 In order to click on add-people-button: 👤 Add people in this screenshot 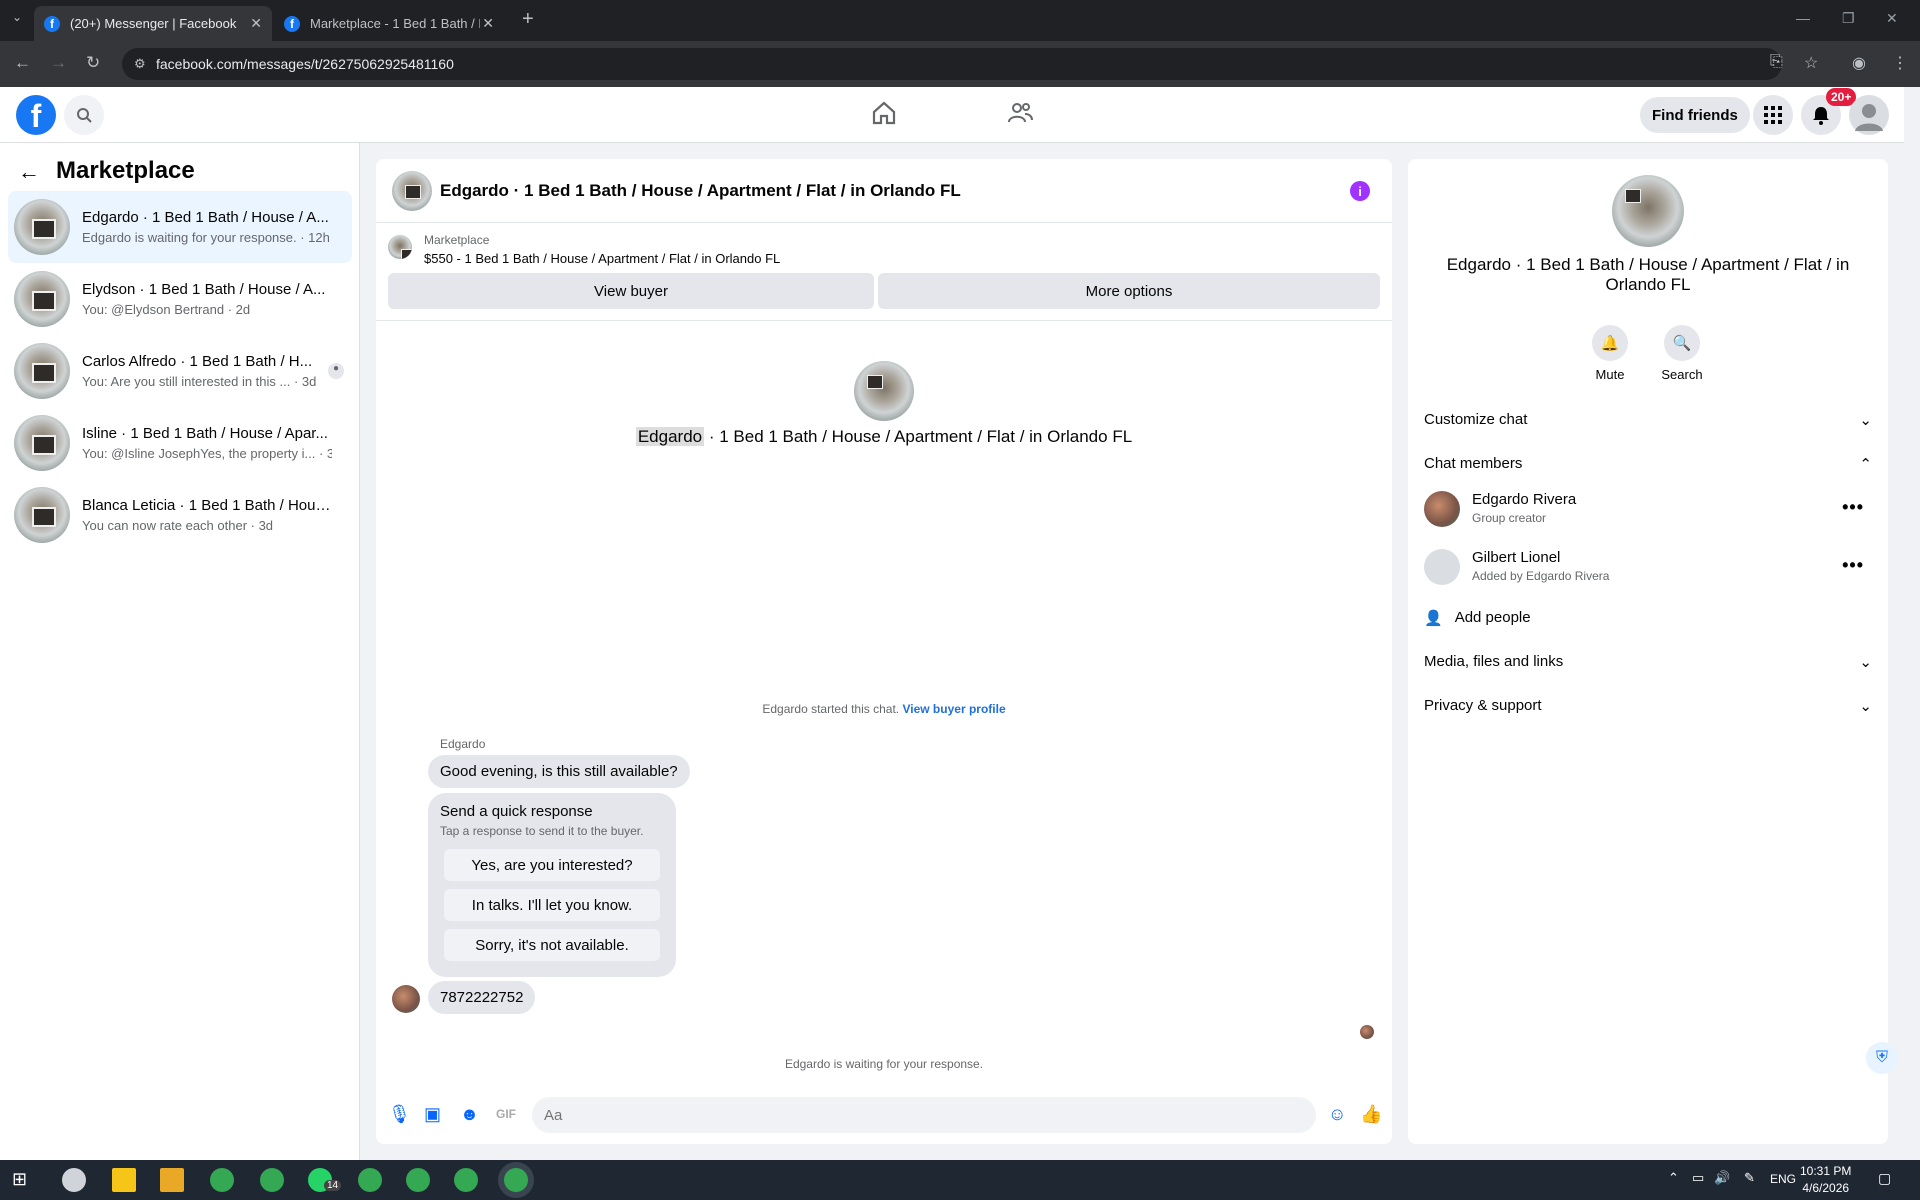, I will do `click(1648, 618)`.